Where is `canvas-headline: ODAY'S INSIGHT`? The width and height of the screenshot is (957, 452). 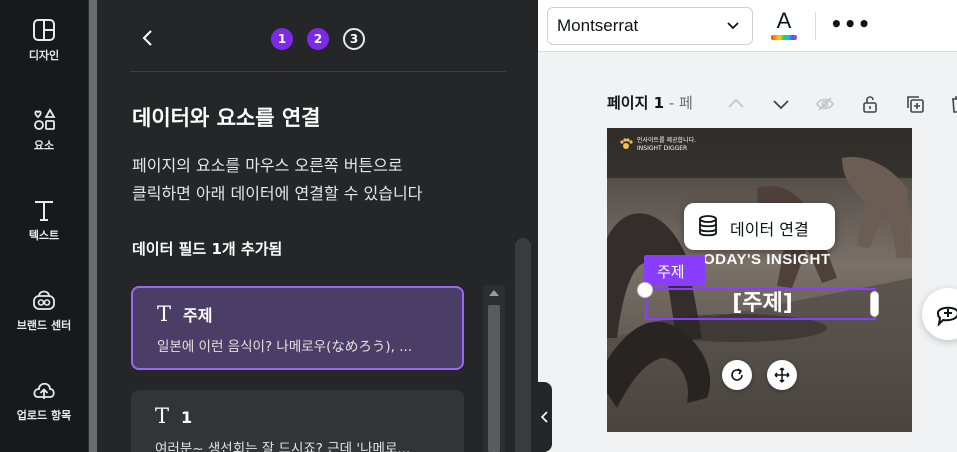 canvas-headline: ODAY'S INSIGHT is located at coordinates (767, 259).